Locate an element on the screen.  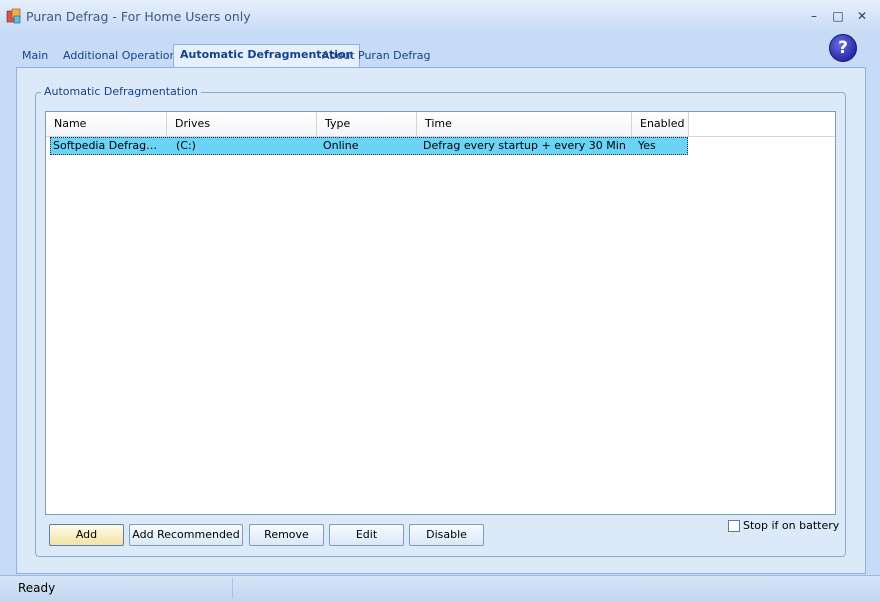
add-recommended-button: Add Recommended is located at coordinates (186, 535).